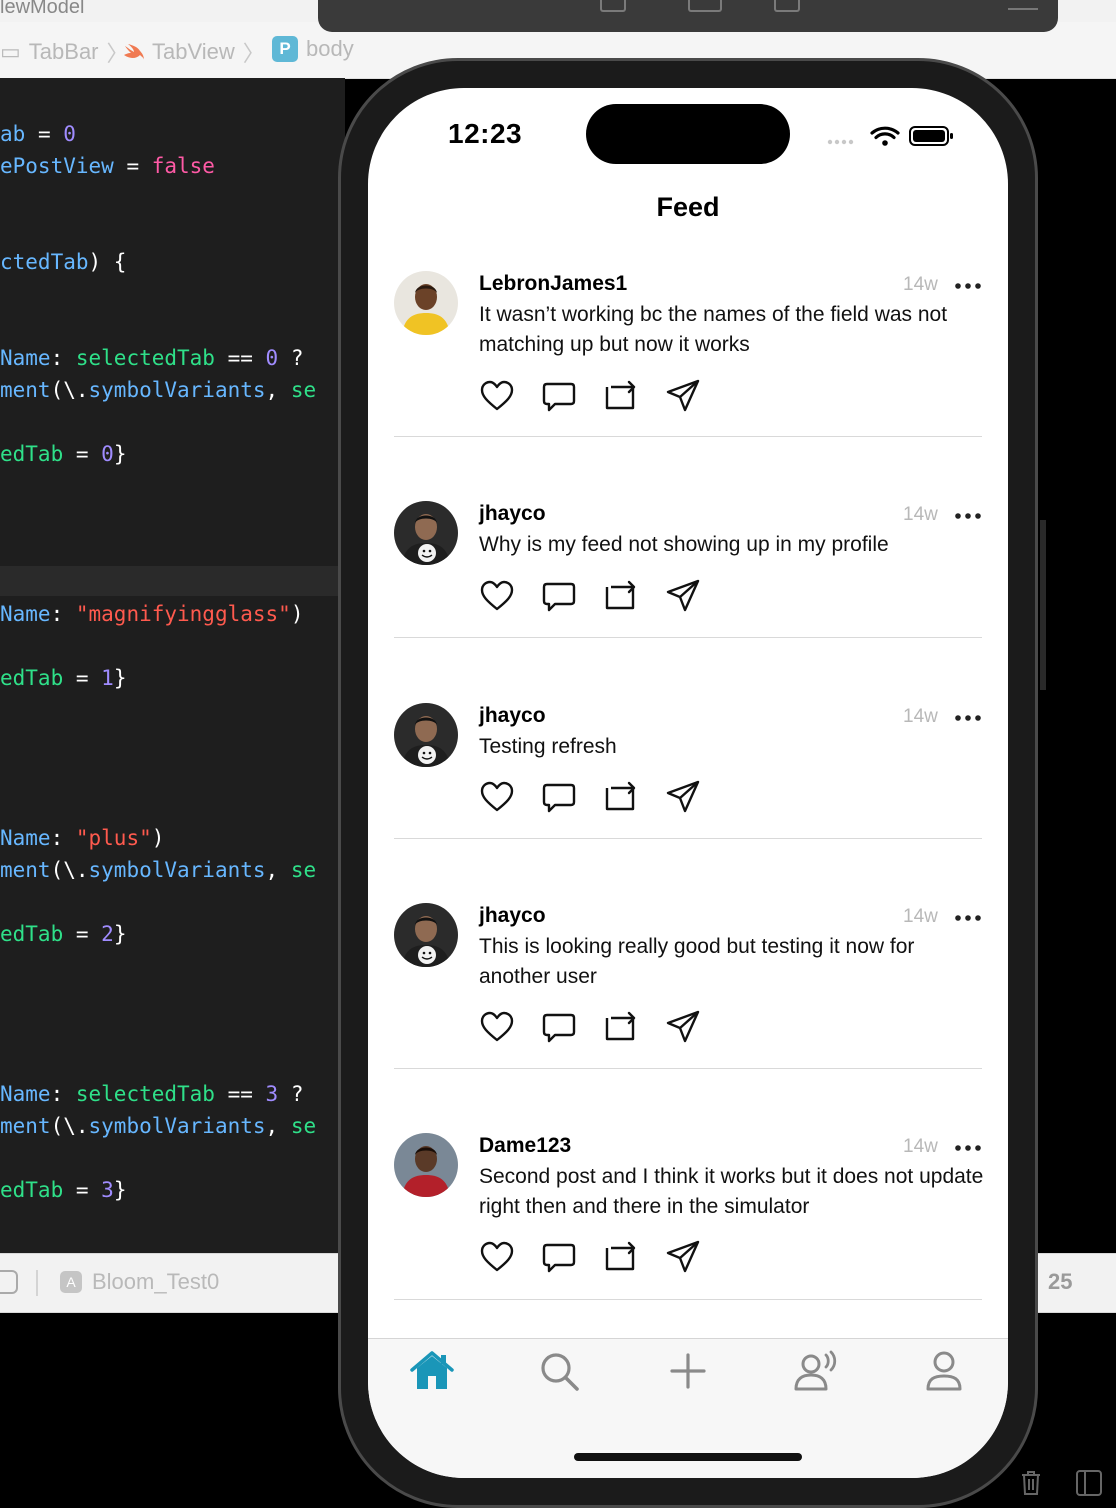 This screenshot has width=1116, height=1508. Describe the element at coordinates (303, 390) in the screenshot. I see `code-token: se` at that location.